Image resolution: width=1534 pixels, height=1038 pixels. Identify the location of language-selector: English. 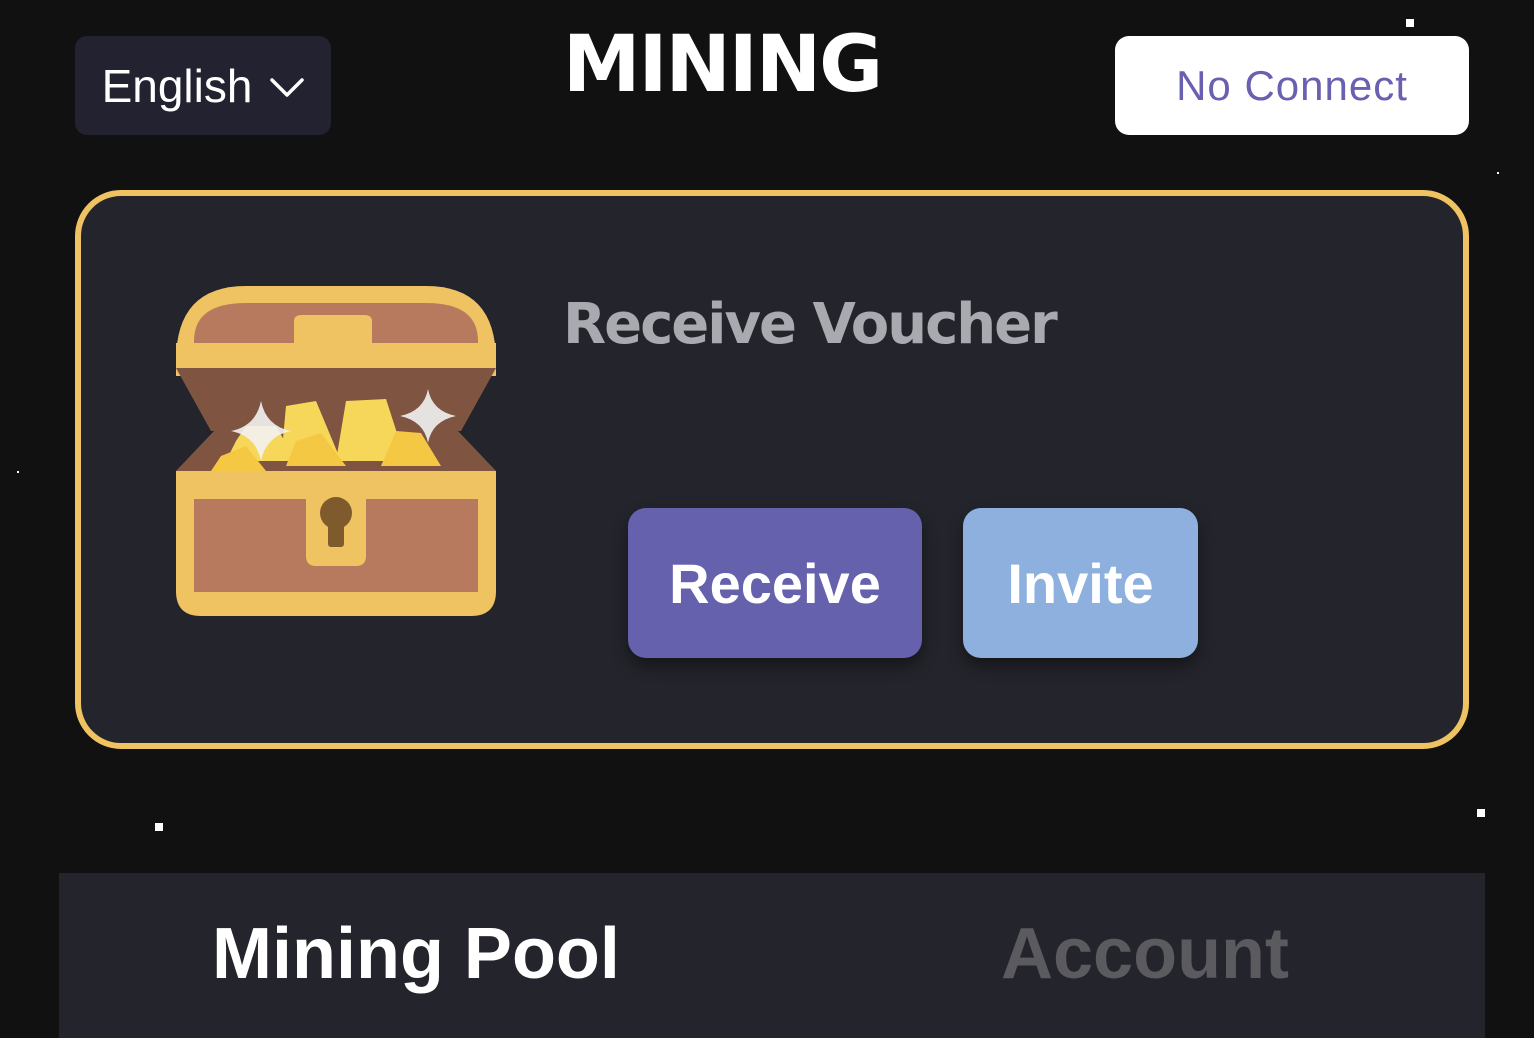
(203, 85).